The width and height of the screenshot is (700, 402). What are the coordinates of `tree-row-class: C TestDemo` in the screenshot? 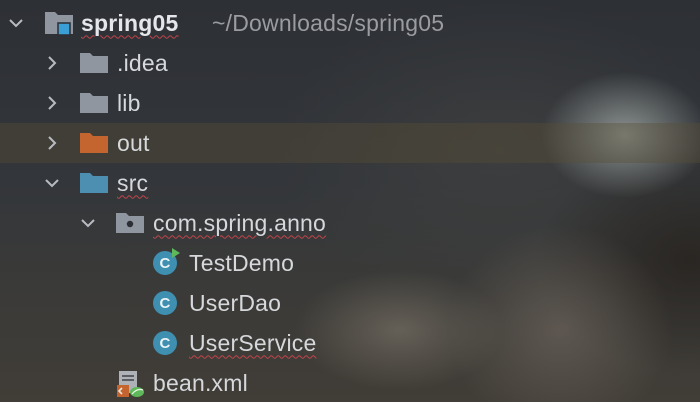 It's located at (350, 263).